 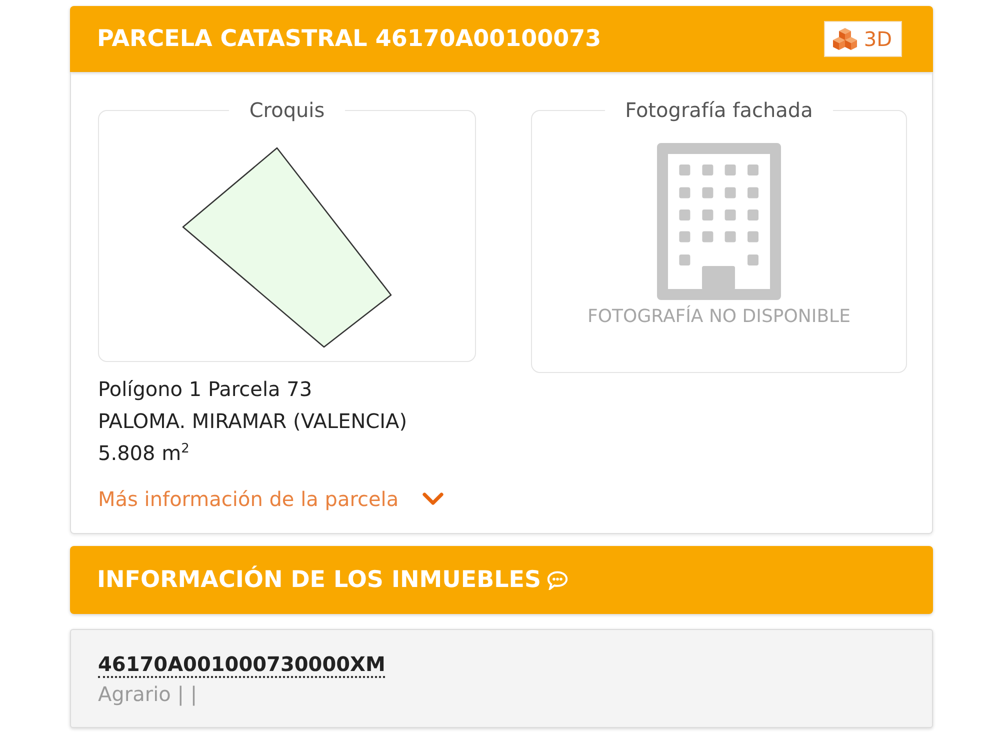 I want to click on more-info-link: Más información de la parcela, so click(x=271, y=499).